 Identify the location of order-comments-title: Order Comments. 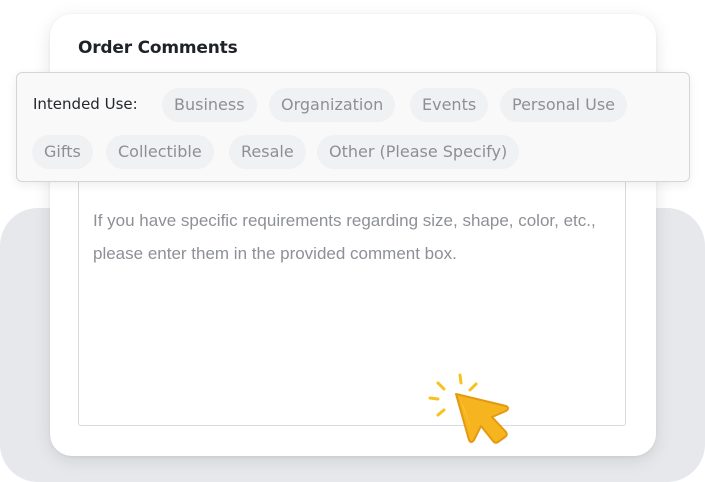
(158, 48).